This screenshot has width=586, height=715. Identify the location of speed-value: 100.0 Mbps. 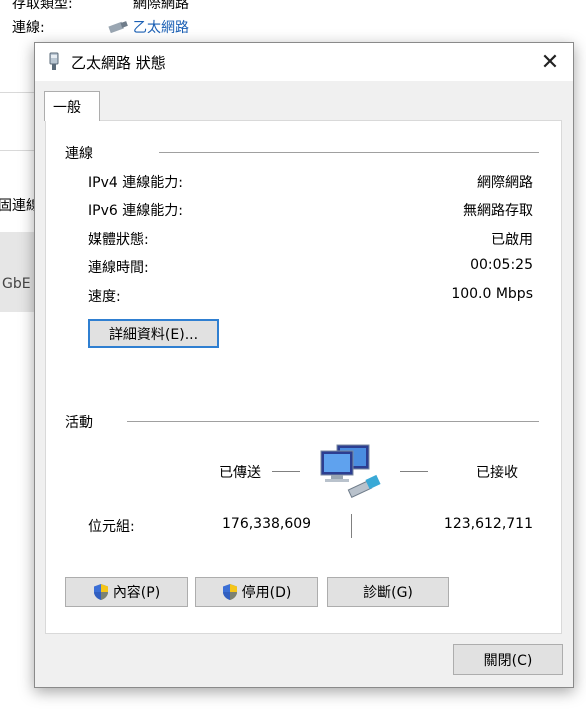
(492, 294).